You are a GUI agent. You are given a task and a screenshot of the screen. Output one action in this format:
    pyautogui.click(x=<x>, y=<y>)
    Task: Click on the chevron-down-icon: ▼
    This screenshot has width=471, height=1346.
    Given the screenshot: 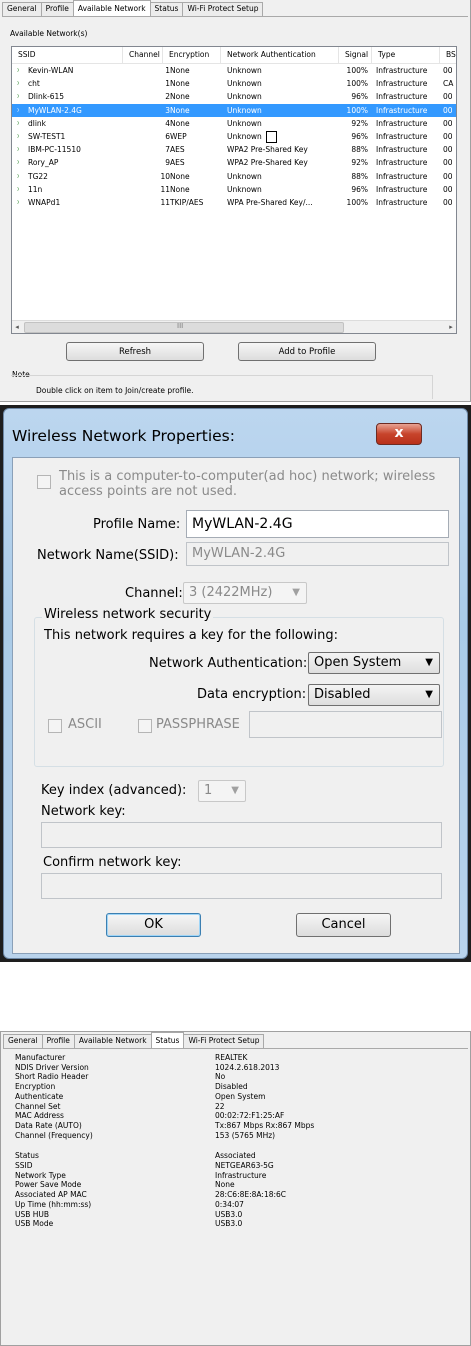 What is the action you would take?
    pyautogui.click(x=296, y=592)
    